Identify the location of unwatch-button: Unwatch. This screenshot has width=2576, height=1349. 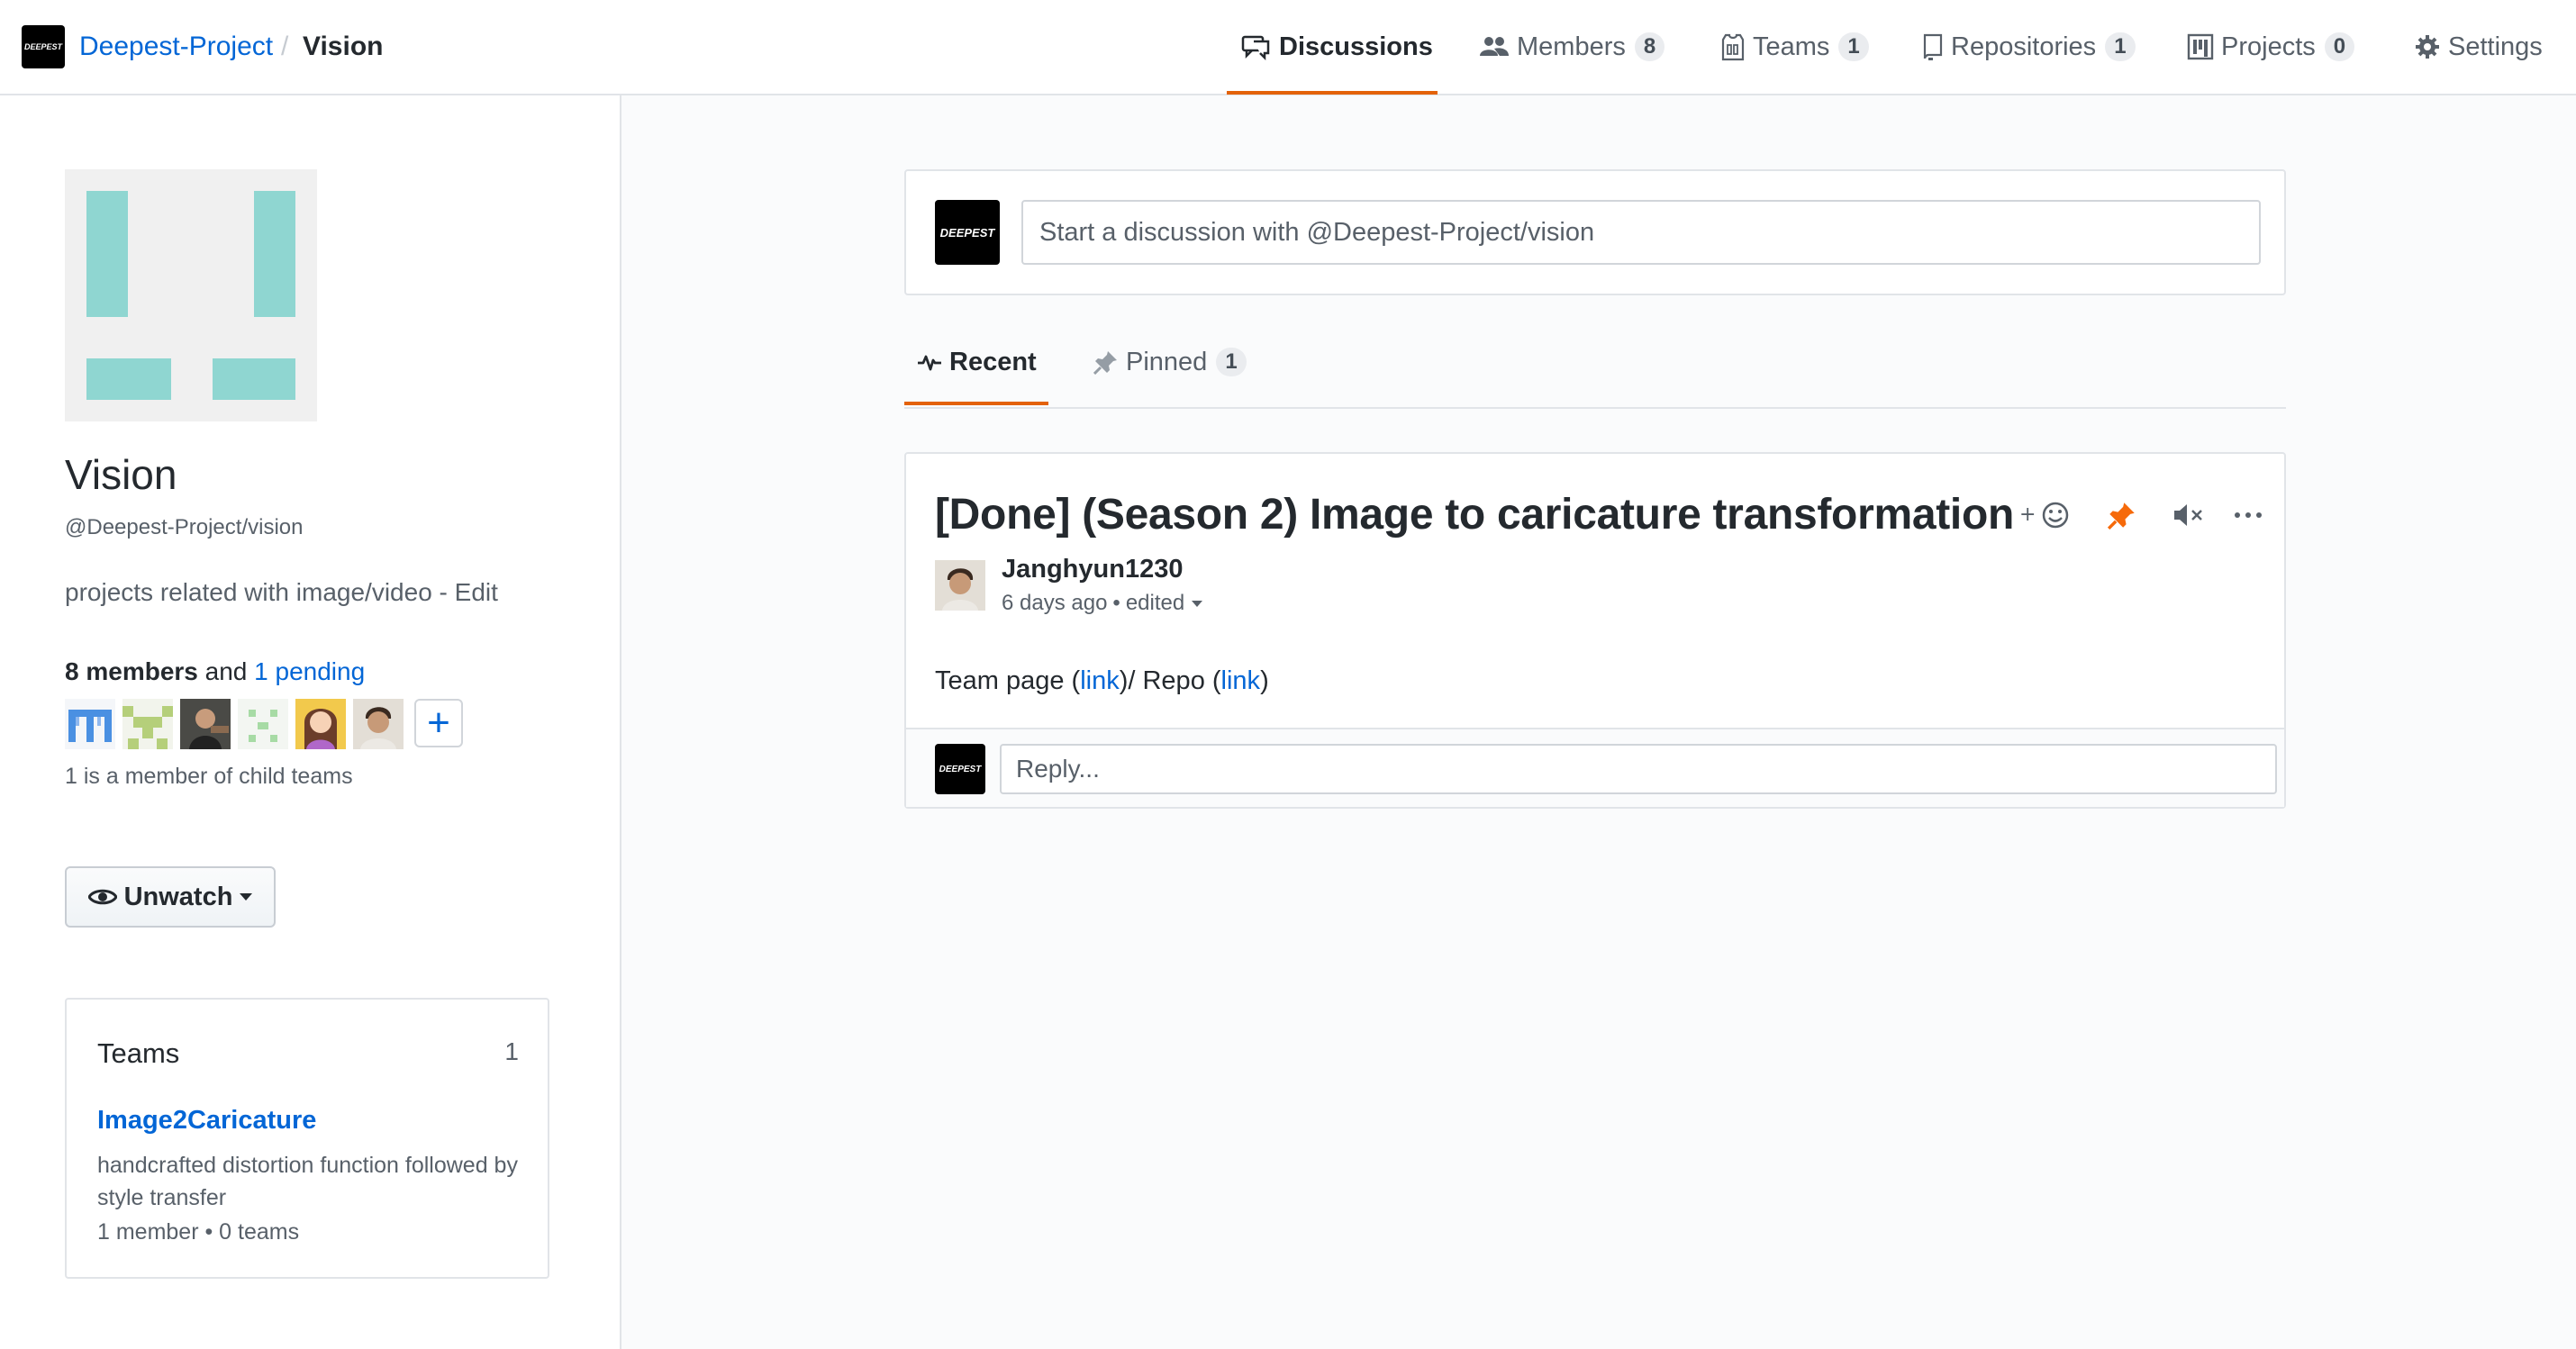
(170, 897).